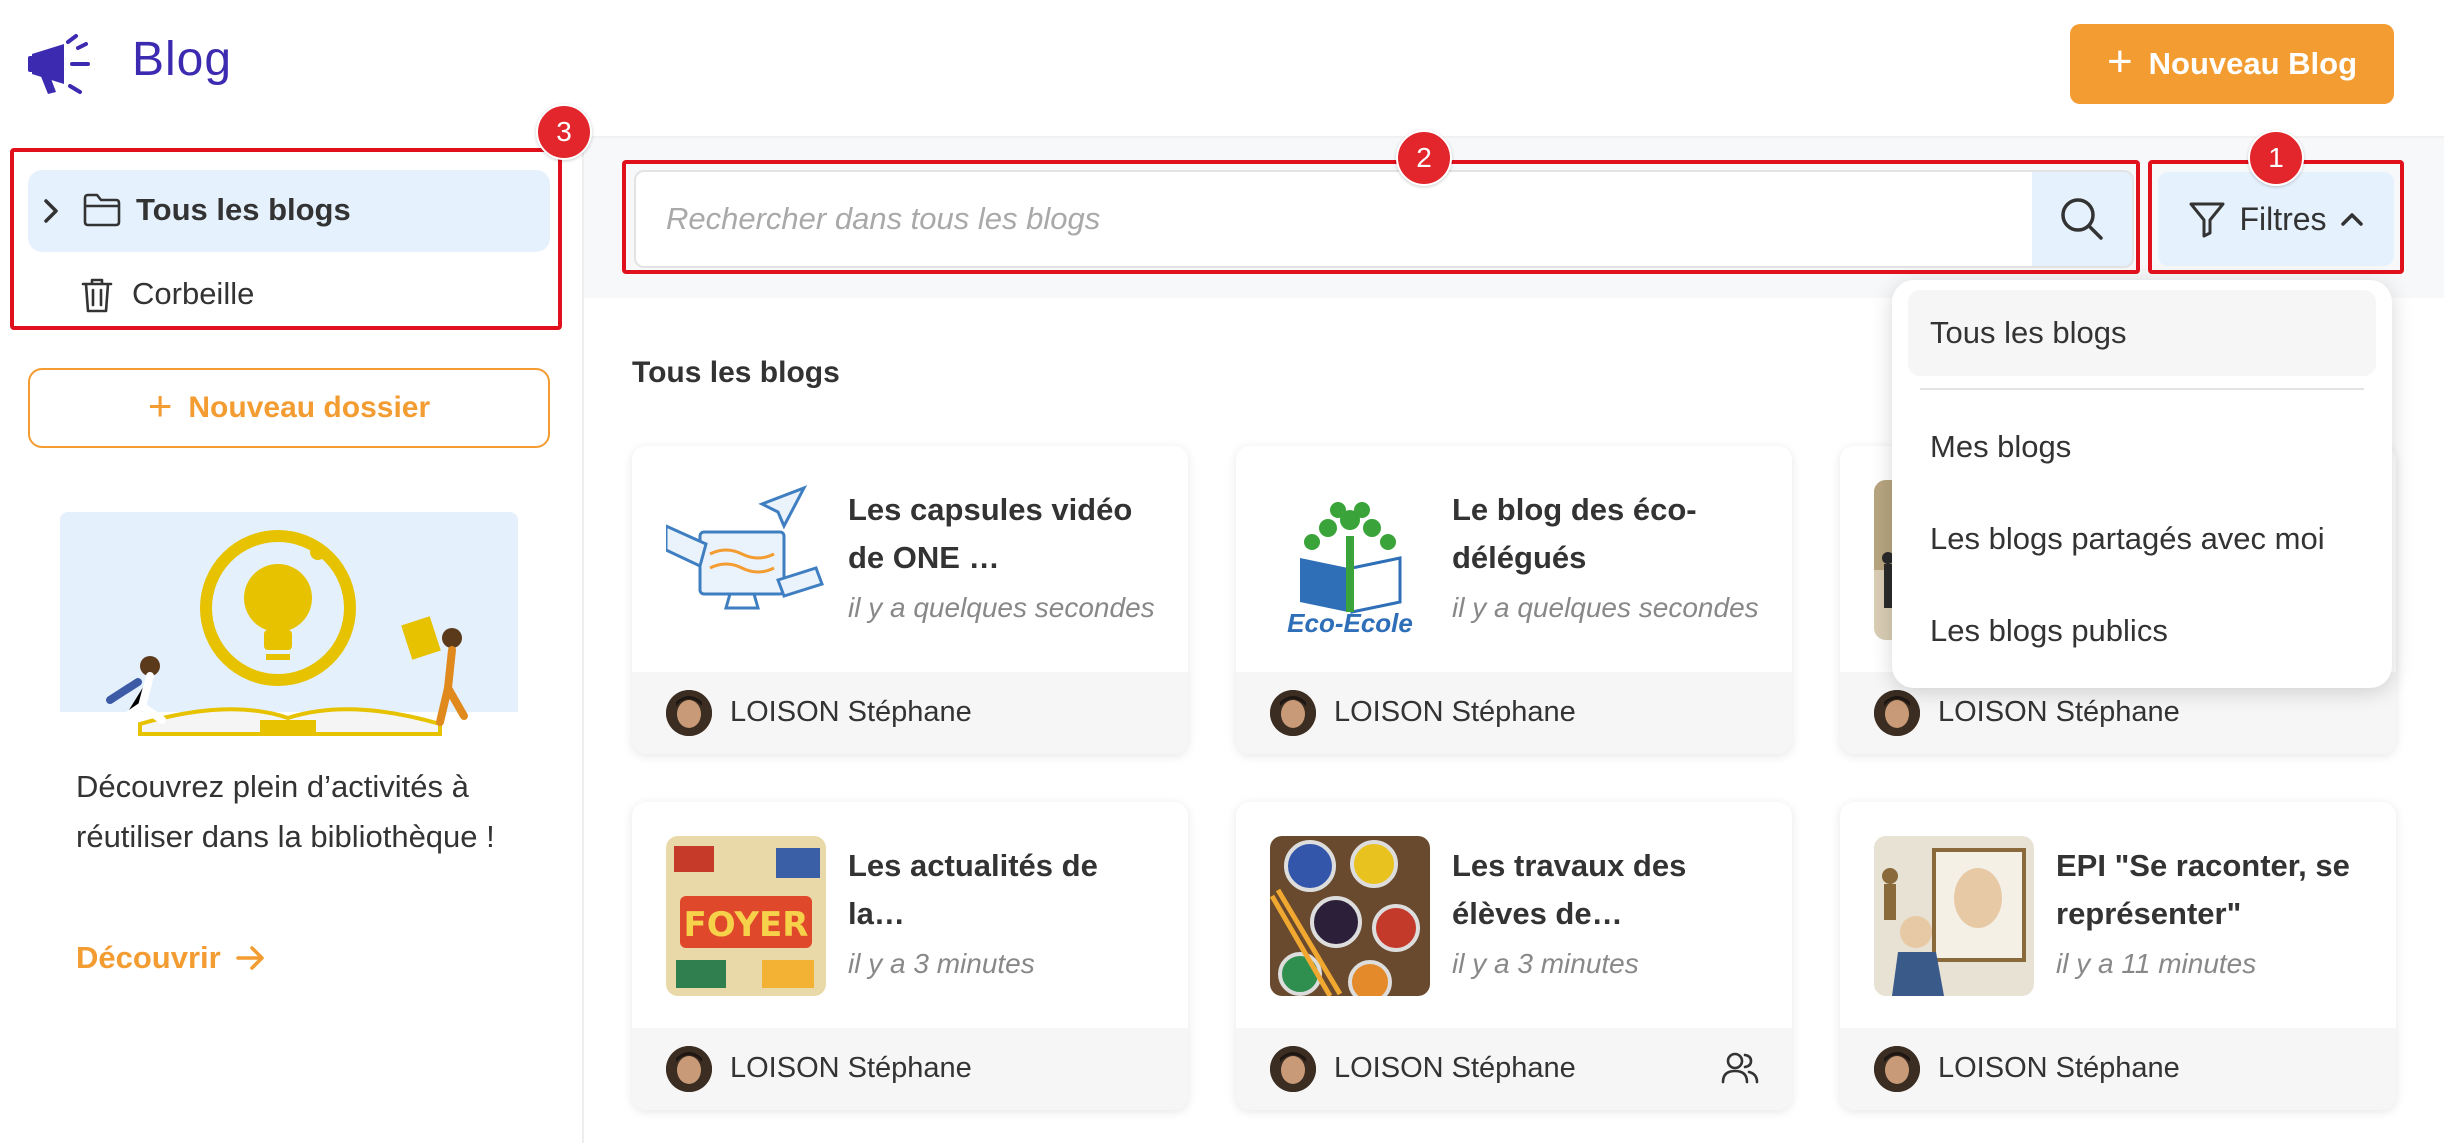 Image resolution: width=2444 pixels, height=1143 pixels. Describe the element at coordinates (2142, 539) in the screenshot. I see `filter-option-shared: Les blogs partagés avec moi` at that location.